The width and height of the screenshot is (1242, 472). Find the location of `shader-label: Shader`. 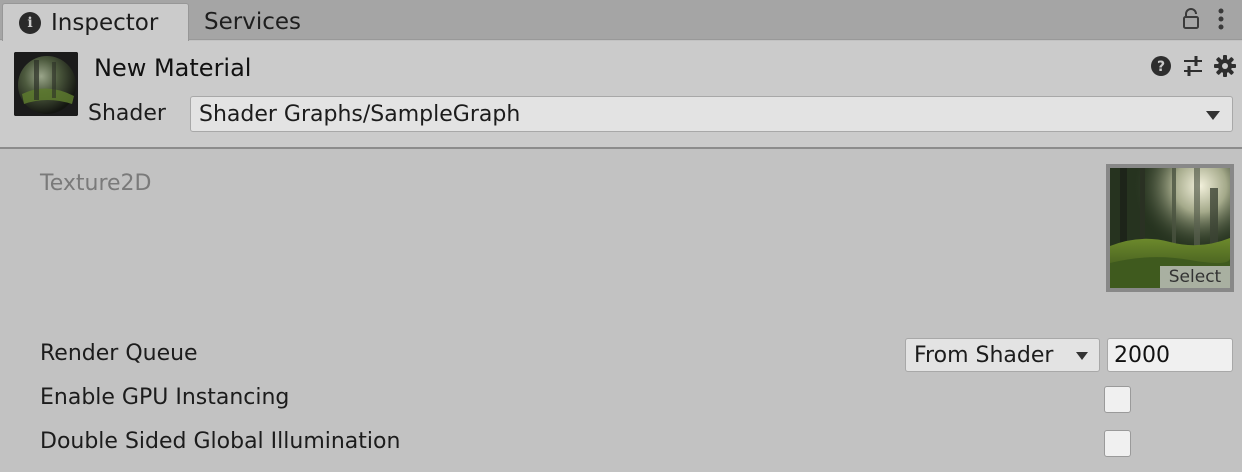

shader-label: Shader is located at coordinates (127, 113).